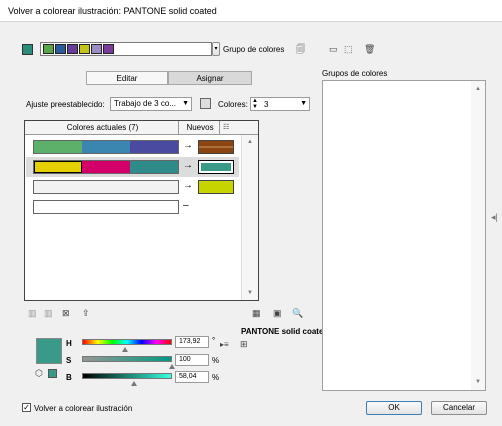  I want to click on b-unit: %, so click(216, 377).